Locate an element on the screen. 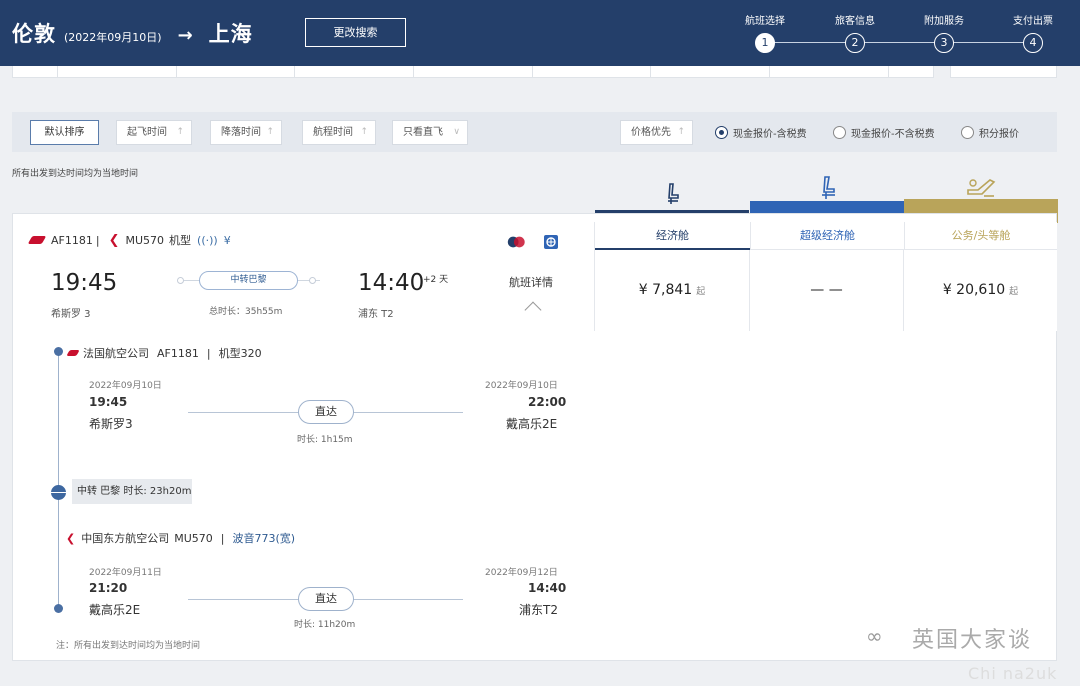  direct-only-dropdown: 只看直飞 ∨ is located at coordinates (430, 132).